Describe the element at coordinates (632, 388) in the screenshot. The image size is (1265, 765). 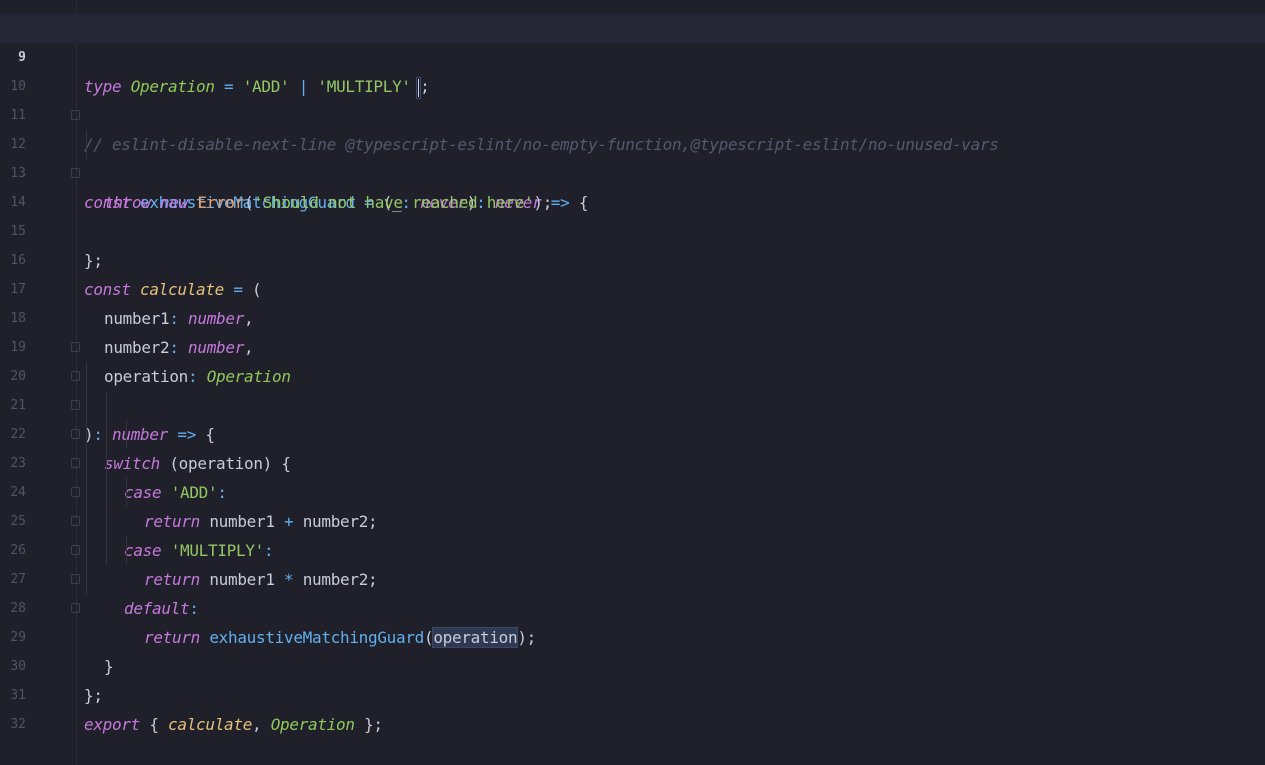
I see `code-line-20: 20 ): number => {` at that location.